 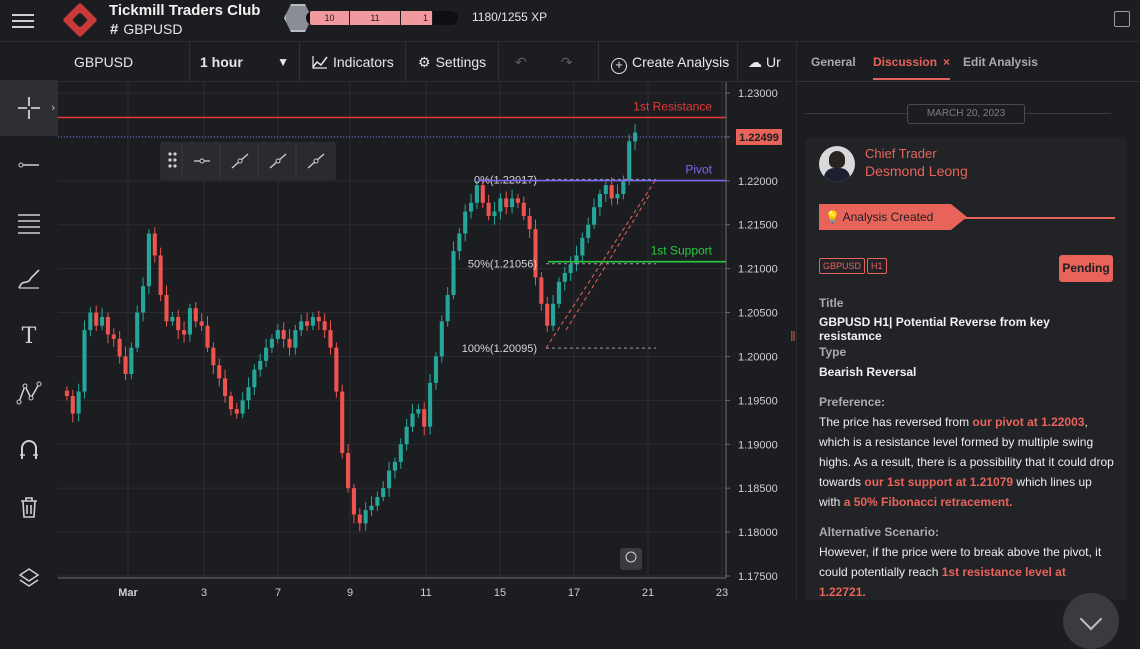 I want to click on brush-icon, so click(x=29, y=279).